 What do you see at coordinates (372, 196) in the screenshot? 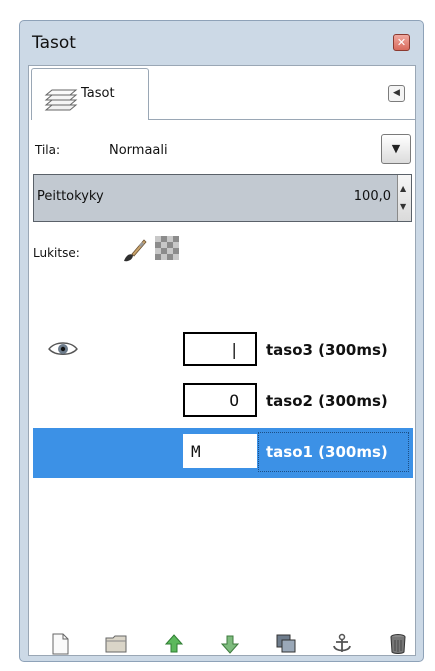
I see `opacity-value: 100,0` at bounding box center [372, 196].